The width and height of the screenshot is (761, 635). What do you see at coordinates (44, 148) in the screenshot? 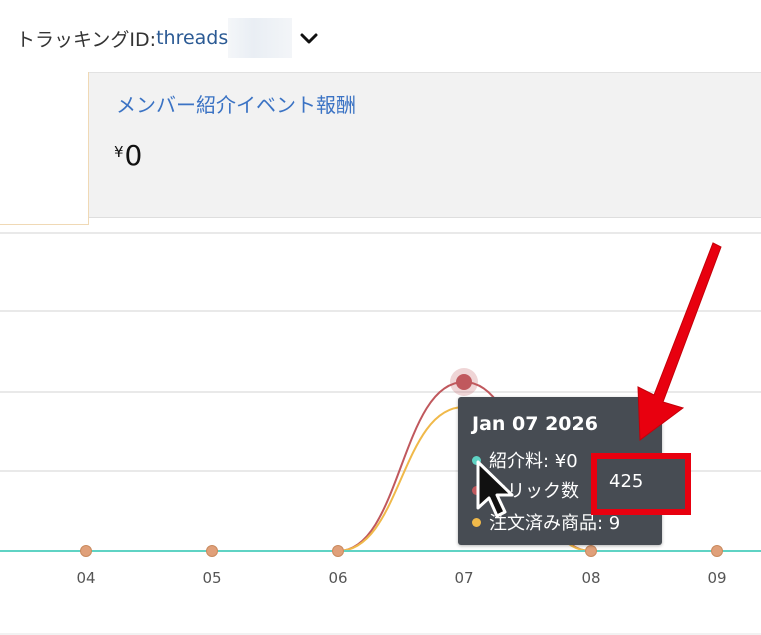
I see `left-card` at bounding box center [44, 148].